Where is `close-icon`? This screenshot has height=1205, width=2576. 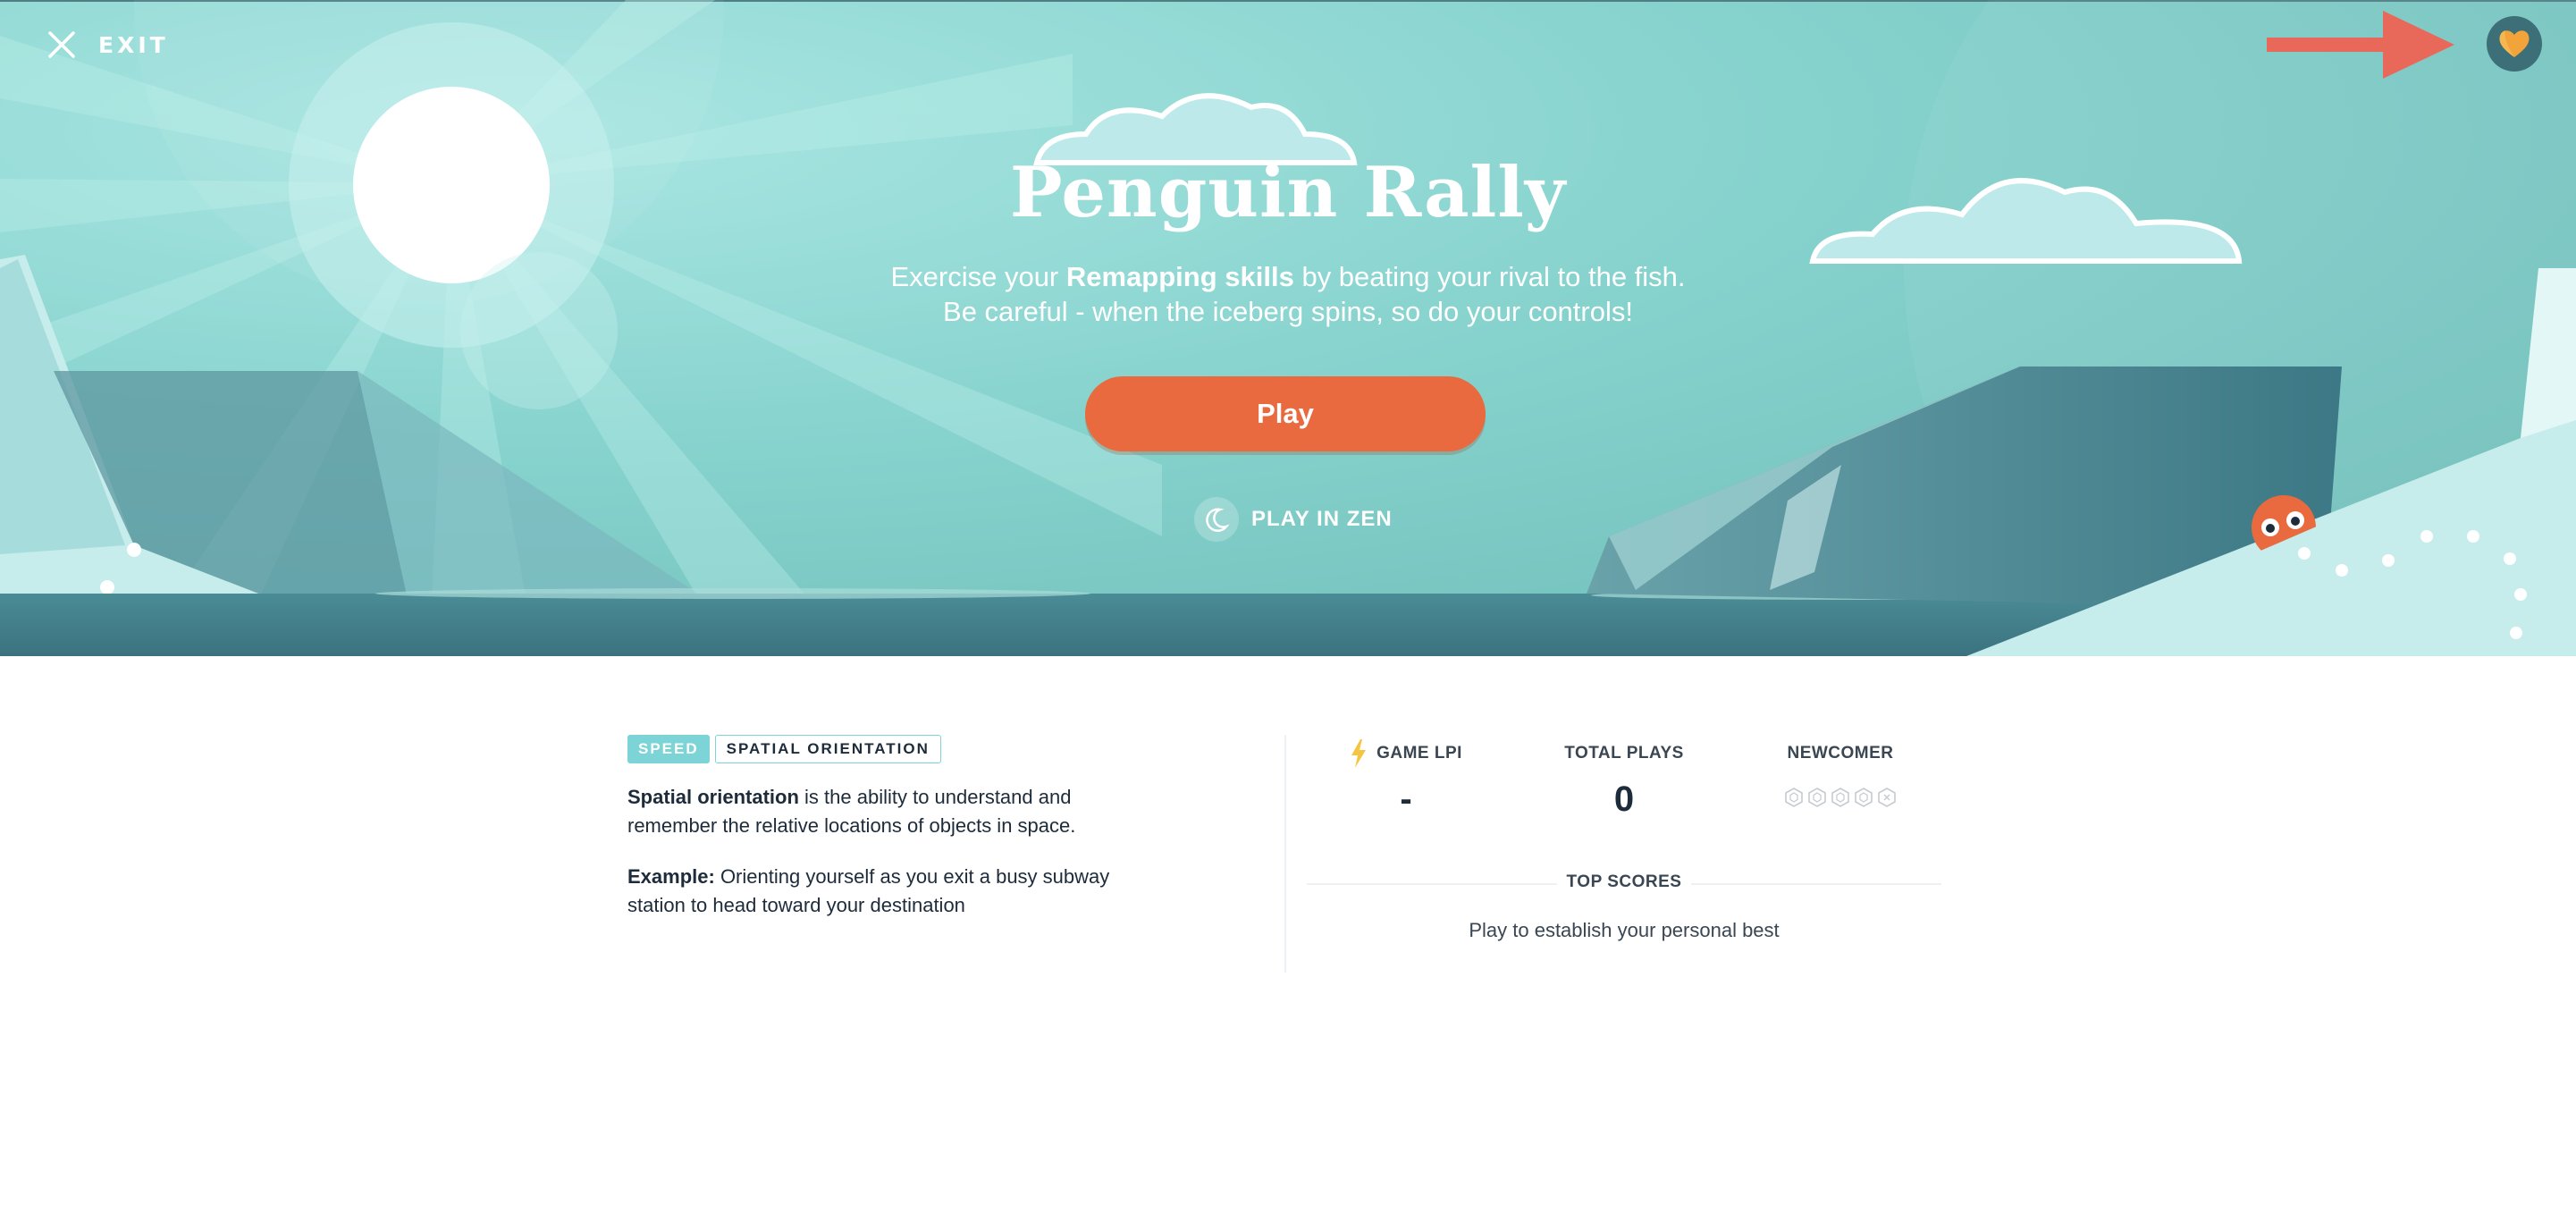 close-icon is located at coordinates (62, 44).